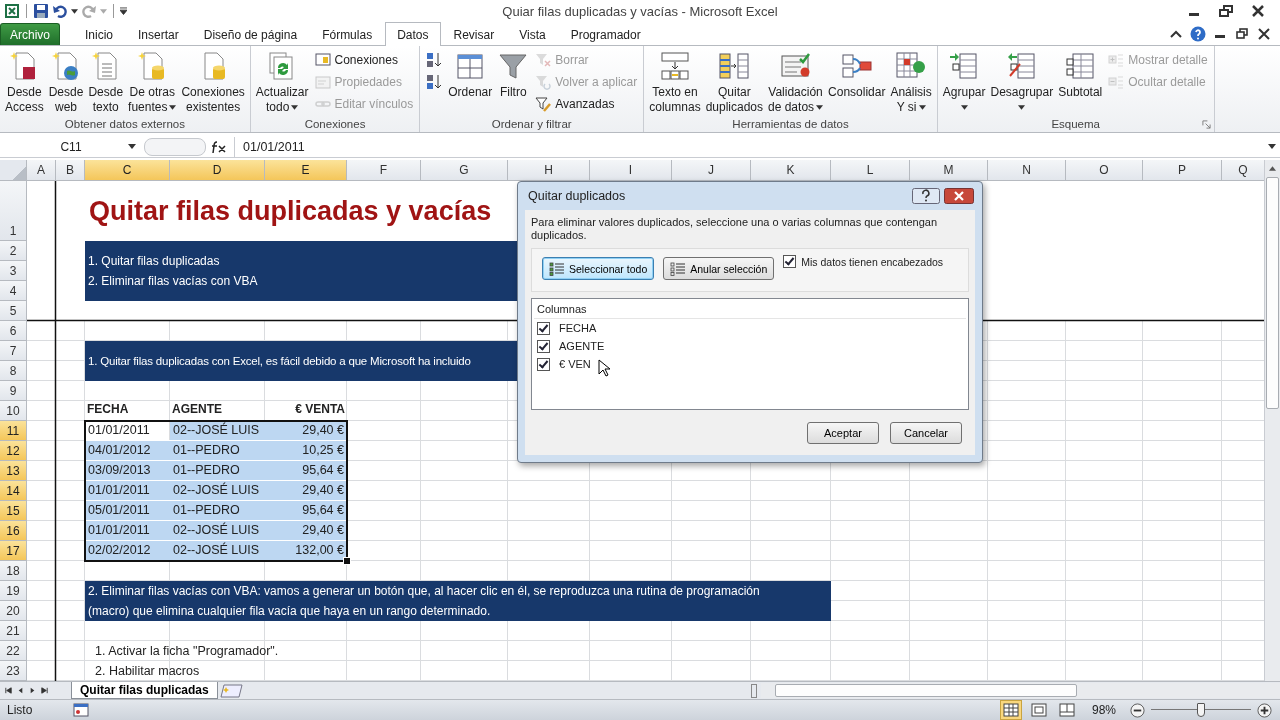  What do you see at coordinates (231, 690) in the screenshot?
I see `new-sheet-icon` at bounding box center [231, 690].